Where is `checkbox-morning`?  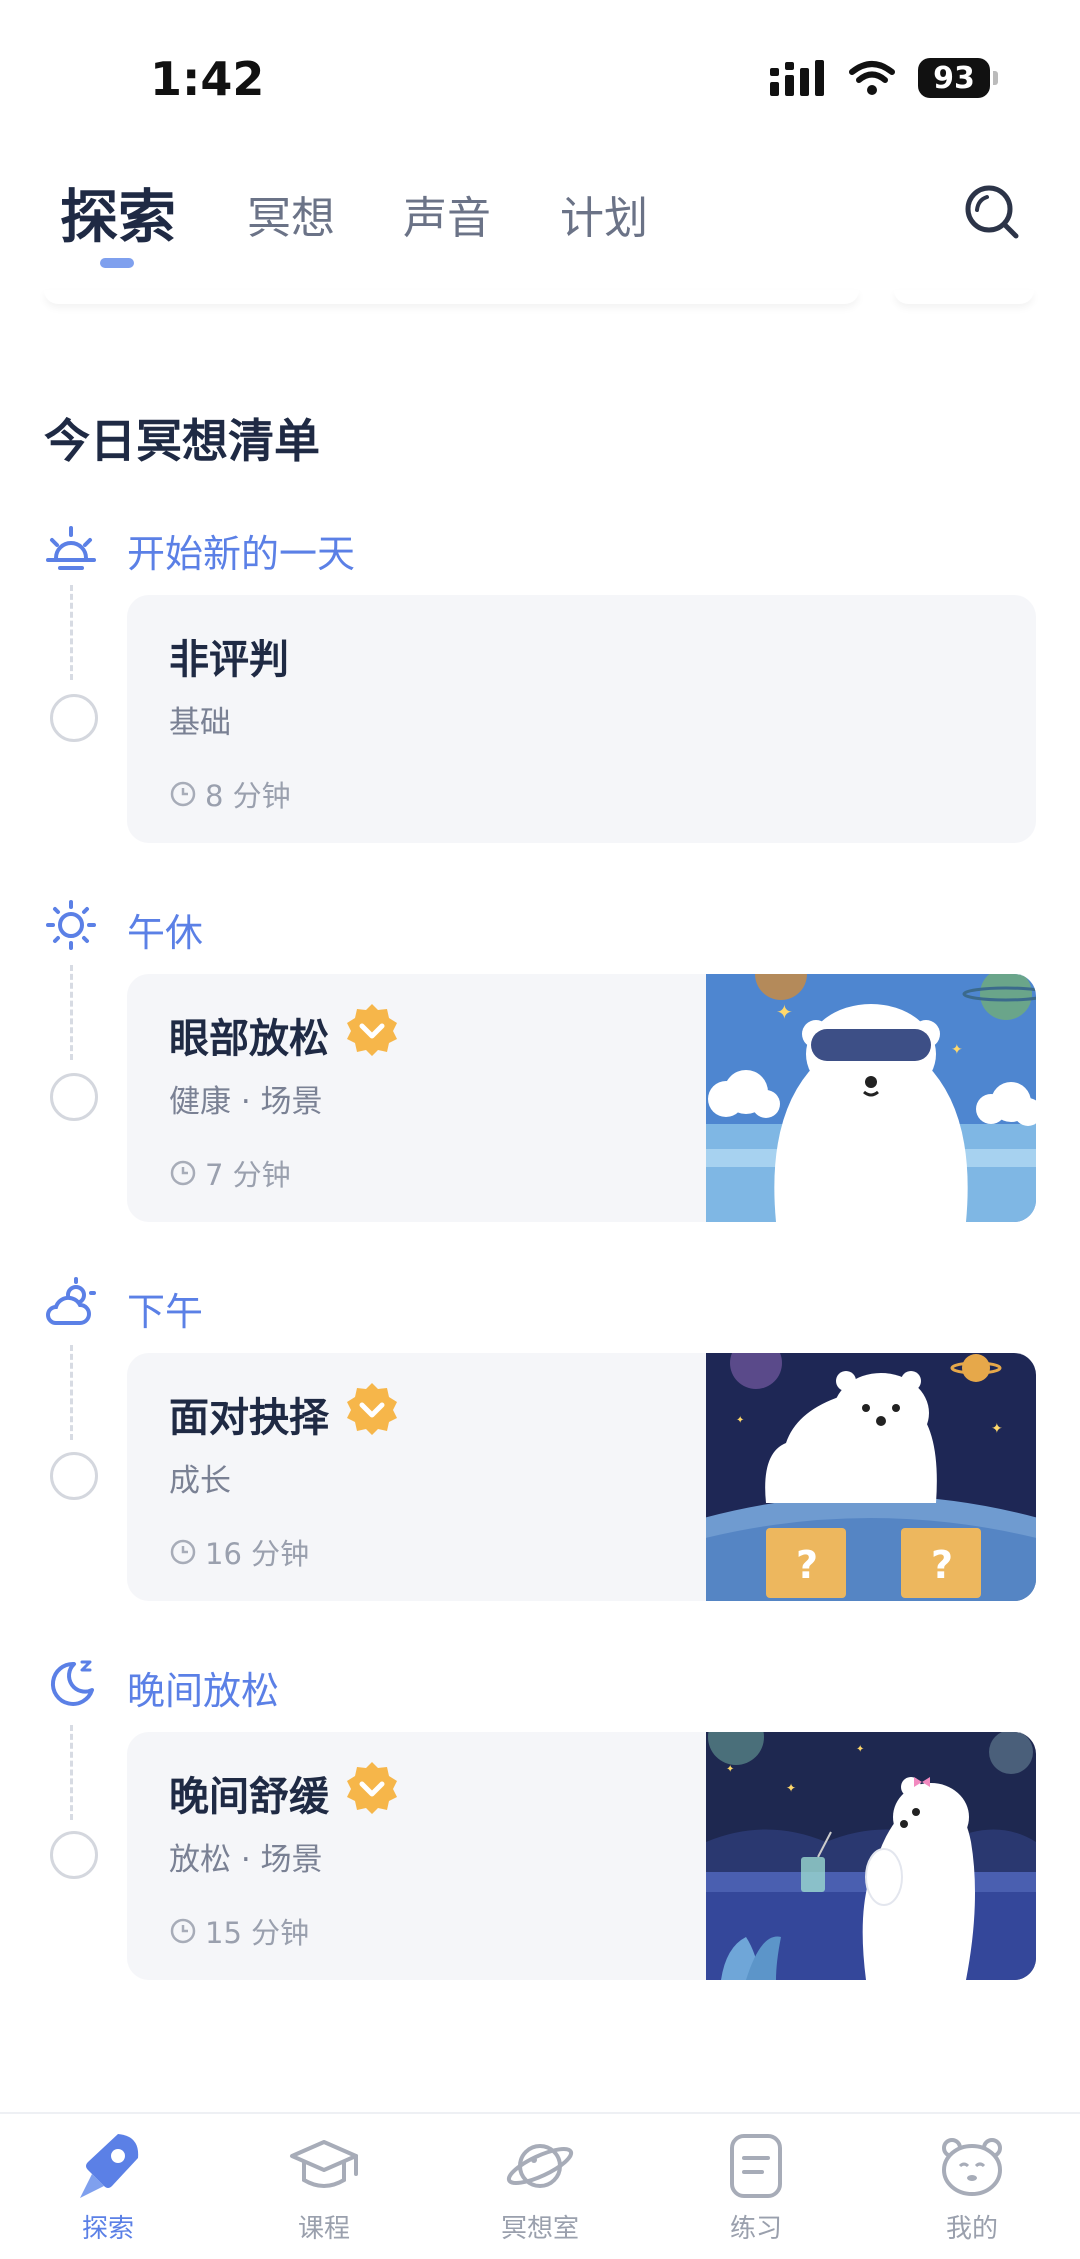
checkbox-morning is located at coordinates (74, 718).